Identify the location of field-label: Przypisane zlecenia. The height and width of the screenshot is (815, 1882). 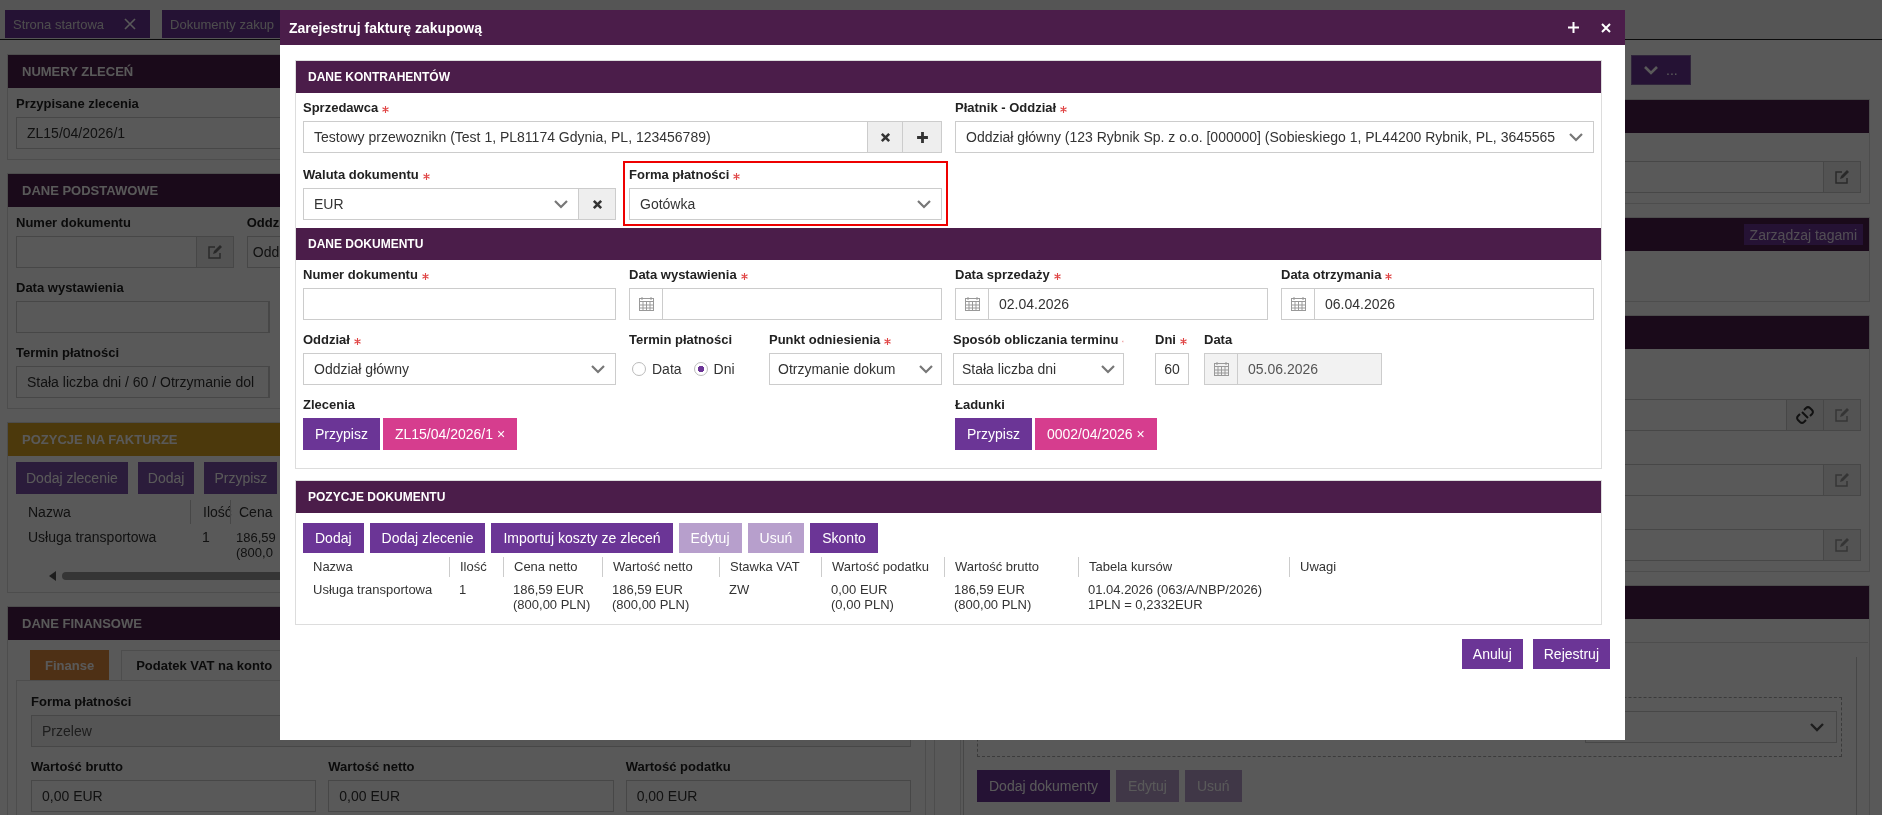
(77, 104).